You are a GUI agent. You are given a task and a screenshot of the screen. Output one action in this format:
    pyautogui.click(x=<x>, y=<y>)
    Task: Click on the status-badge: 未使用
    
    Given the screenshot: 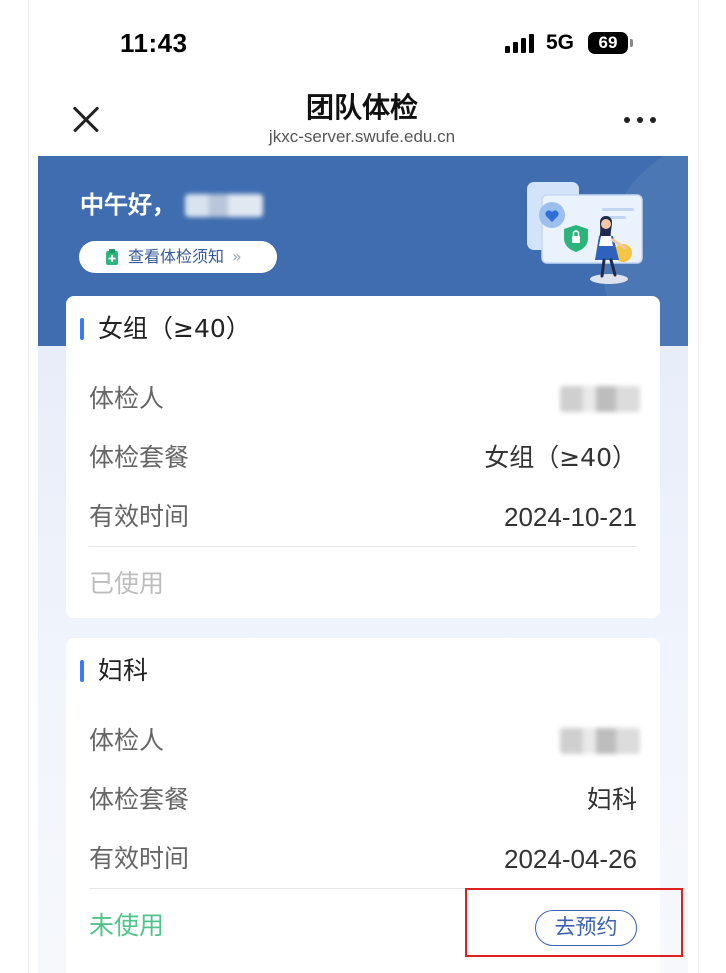 What is the action you would take?
    pyautogui.click(x=127, y=925)
    